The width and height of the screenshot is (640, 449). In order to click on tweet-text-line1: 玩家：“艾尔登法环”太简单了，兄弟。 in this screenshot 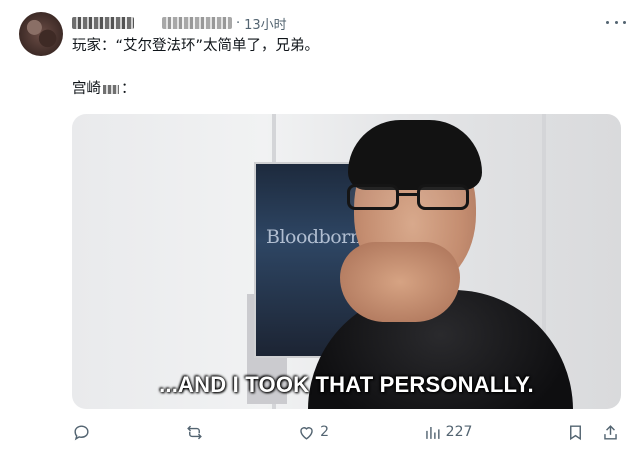, I will do `click(196, 46)`.